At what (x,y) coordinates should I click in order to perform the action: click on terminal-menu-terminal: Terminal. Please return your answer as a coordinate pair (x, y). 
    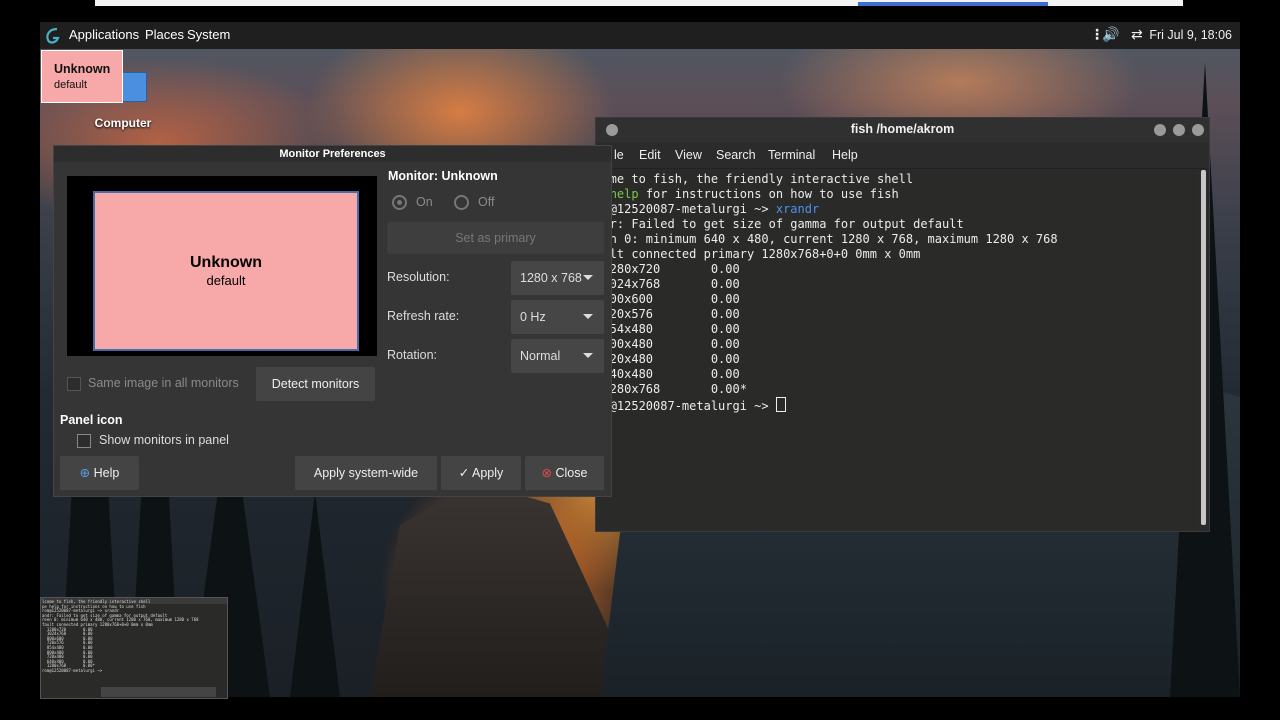
    Looking at the image, I should click on (791, 155).